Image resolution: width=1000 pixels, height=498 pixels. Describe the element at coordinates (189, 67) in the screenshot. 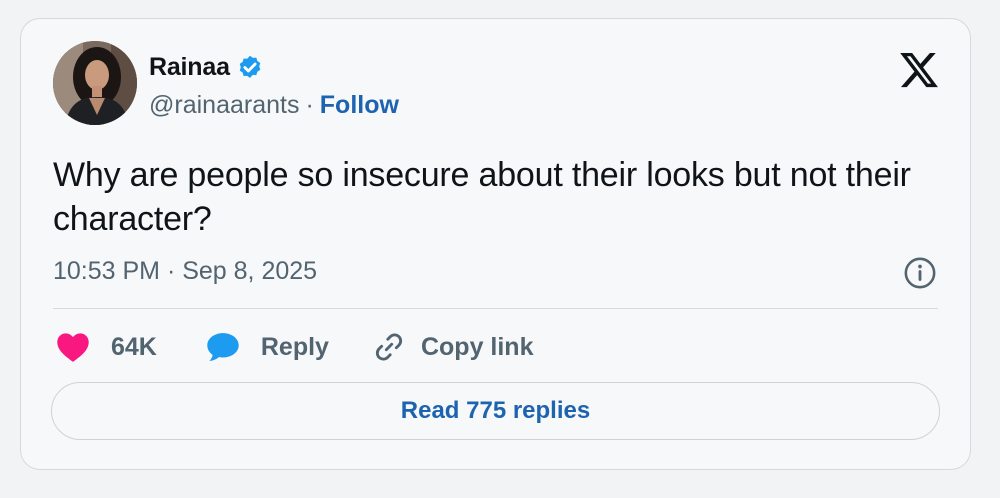

I see `author-name: Rainaa` at that location.